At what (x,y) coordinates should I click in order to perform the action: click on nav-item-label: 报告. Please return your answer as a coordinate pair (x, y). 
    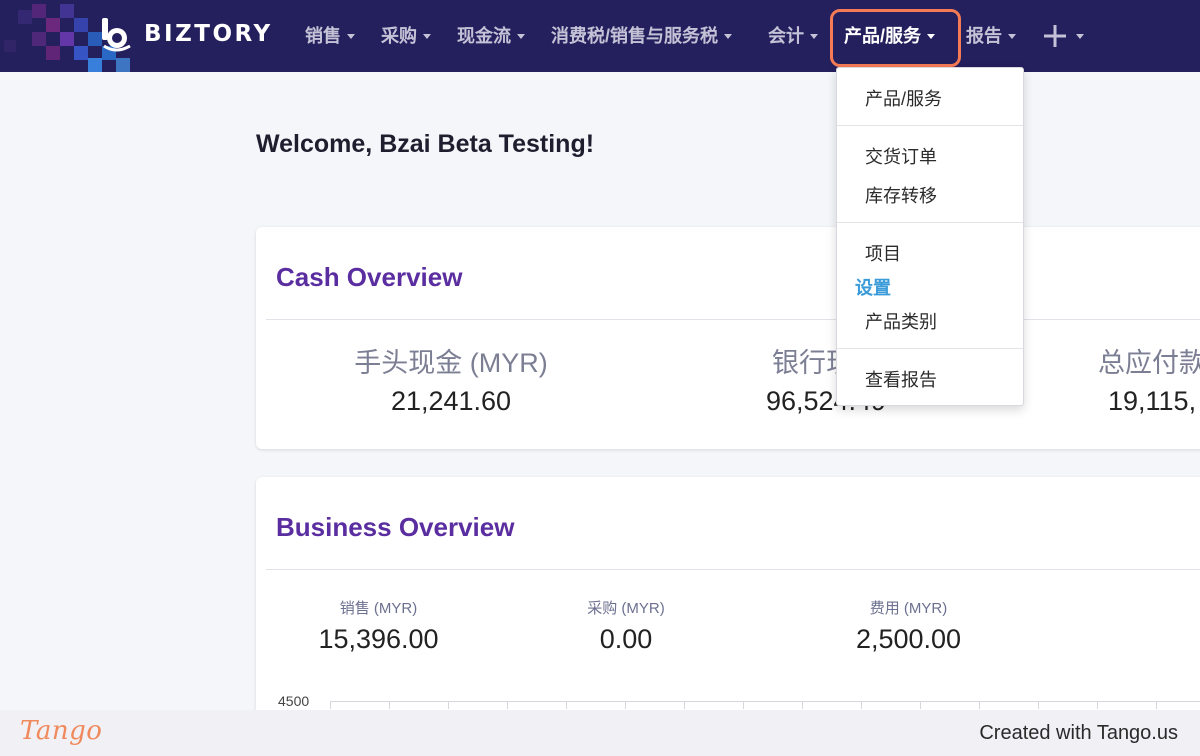
    Looking at the image, I should click on (984, 36).